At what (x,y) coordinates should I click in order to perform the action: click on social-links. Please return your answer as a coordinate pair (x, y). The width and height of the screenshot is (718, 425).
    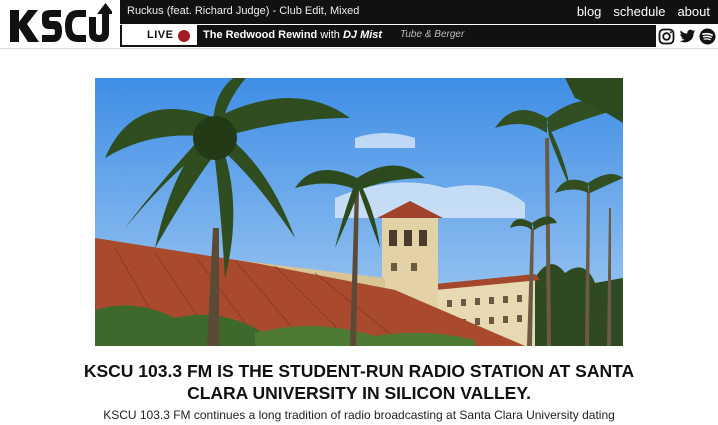
    Looking at the image, I should click on (687, 36).